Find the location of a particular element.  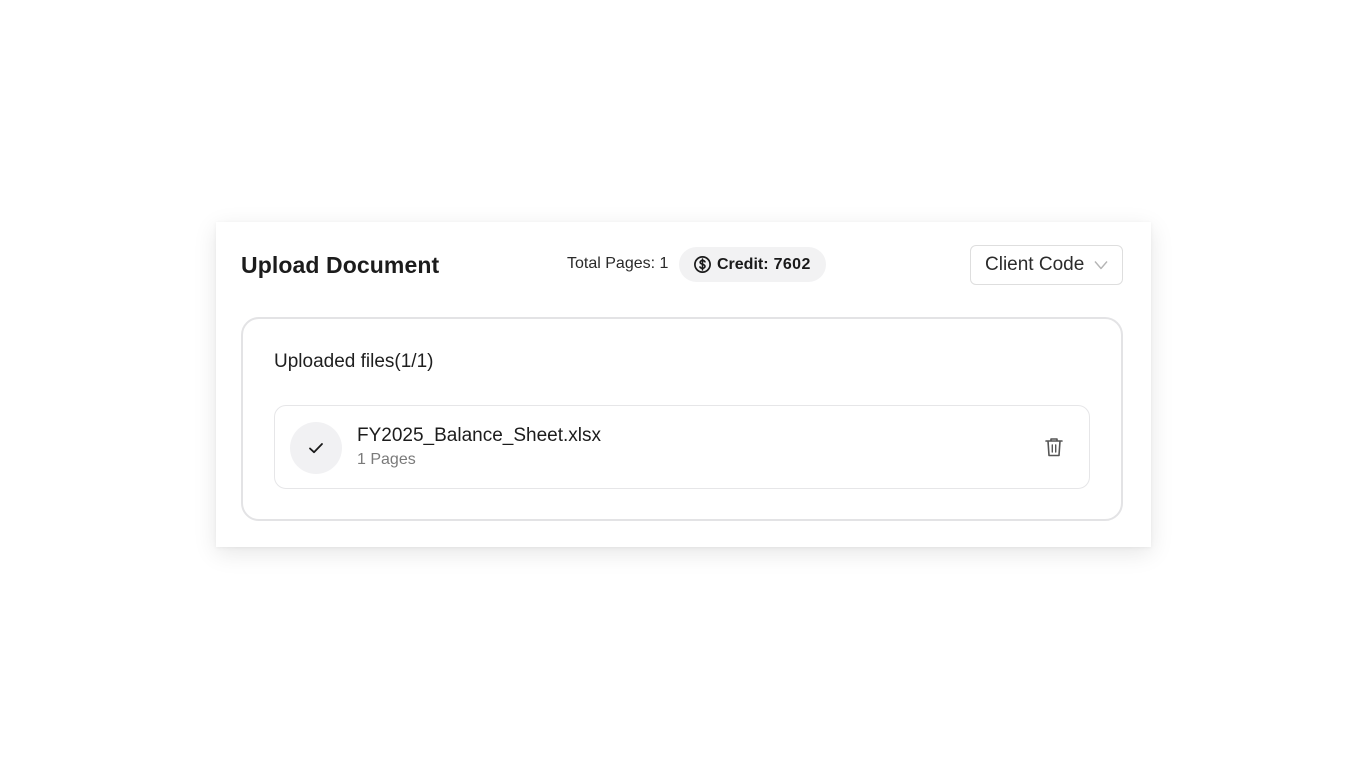

credit-badge: Credit: 7602 is located at coordinates (752, 264).